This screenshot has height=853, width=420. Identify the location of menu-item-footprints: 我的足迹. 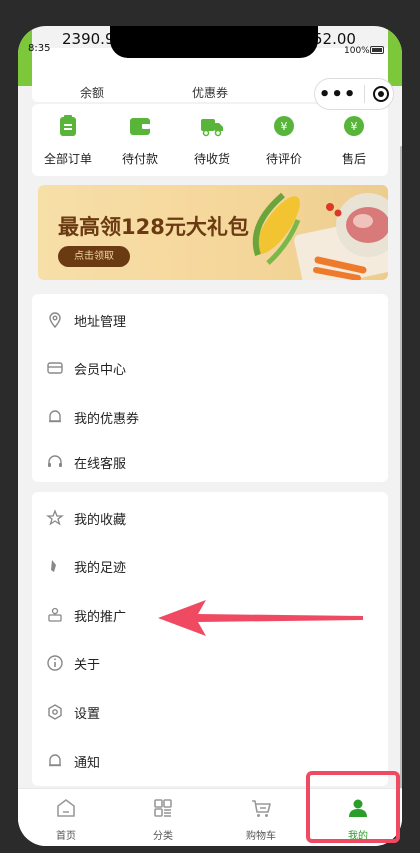
(210, 566).